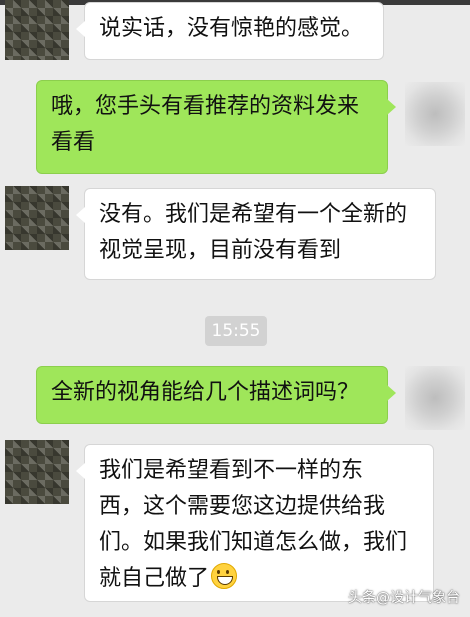 The width and height of the screenshot is (470, 617). Describe the element at coordinates (256, 234) in the screenshot. I see `message-bubble-received: 没有。我们是希望有一个全新的 视觉呈现，目前没有看到` at that location.